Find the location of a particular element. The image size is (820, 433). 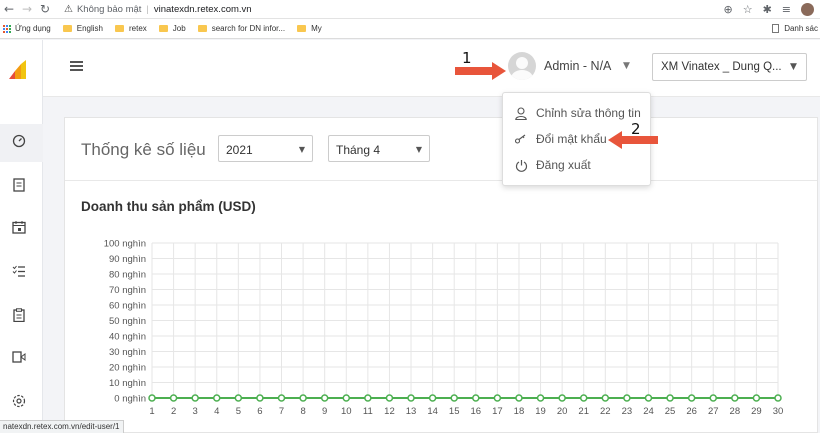

x-tick-label: 23 is located at coordinates (627, 411).